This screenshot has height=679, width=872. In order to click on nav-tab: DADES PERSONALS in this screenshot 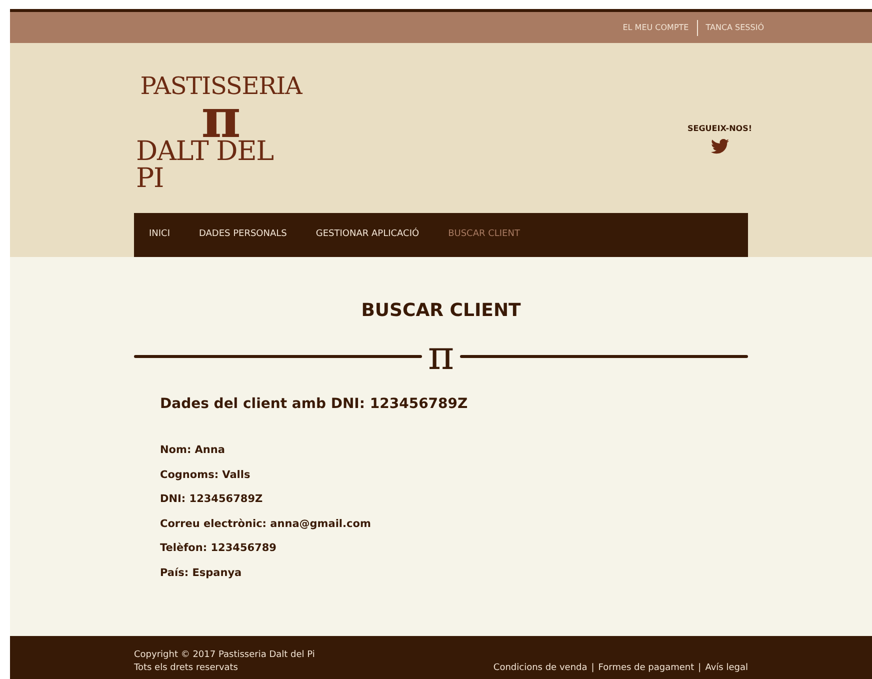, I will do `click(242, 235)`.